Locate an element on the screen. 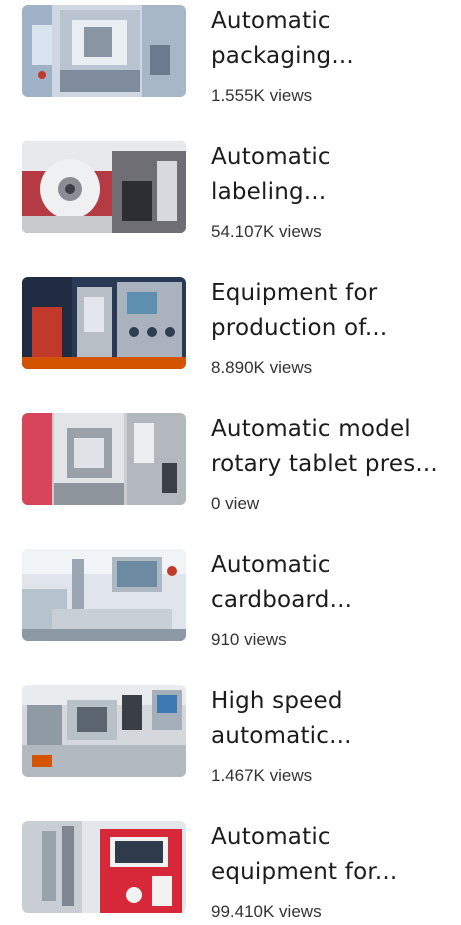 This screenshot has height=925, width=461. video-item: Automatic cardboard... 910 views is located at coordinates (230, 596).